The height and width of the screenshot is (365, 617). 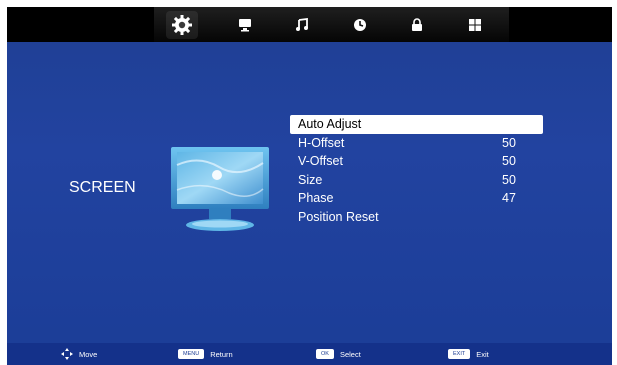 What do you see at coordinates (338, 216) in the screenshot?
I see `menu-item-label: Position Reset` at bounding box center [338, 216].